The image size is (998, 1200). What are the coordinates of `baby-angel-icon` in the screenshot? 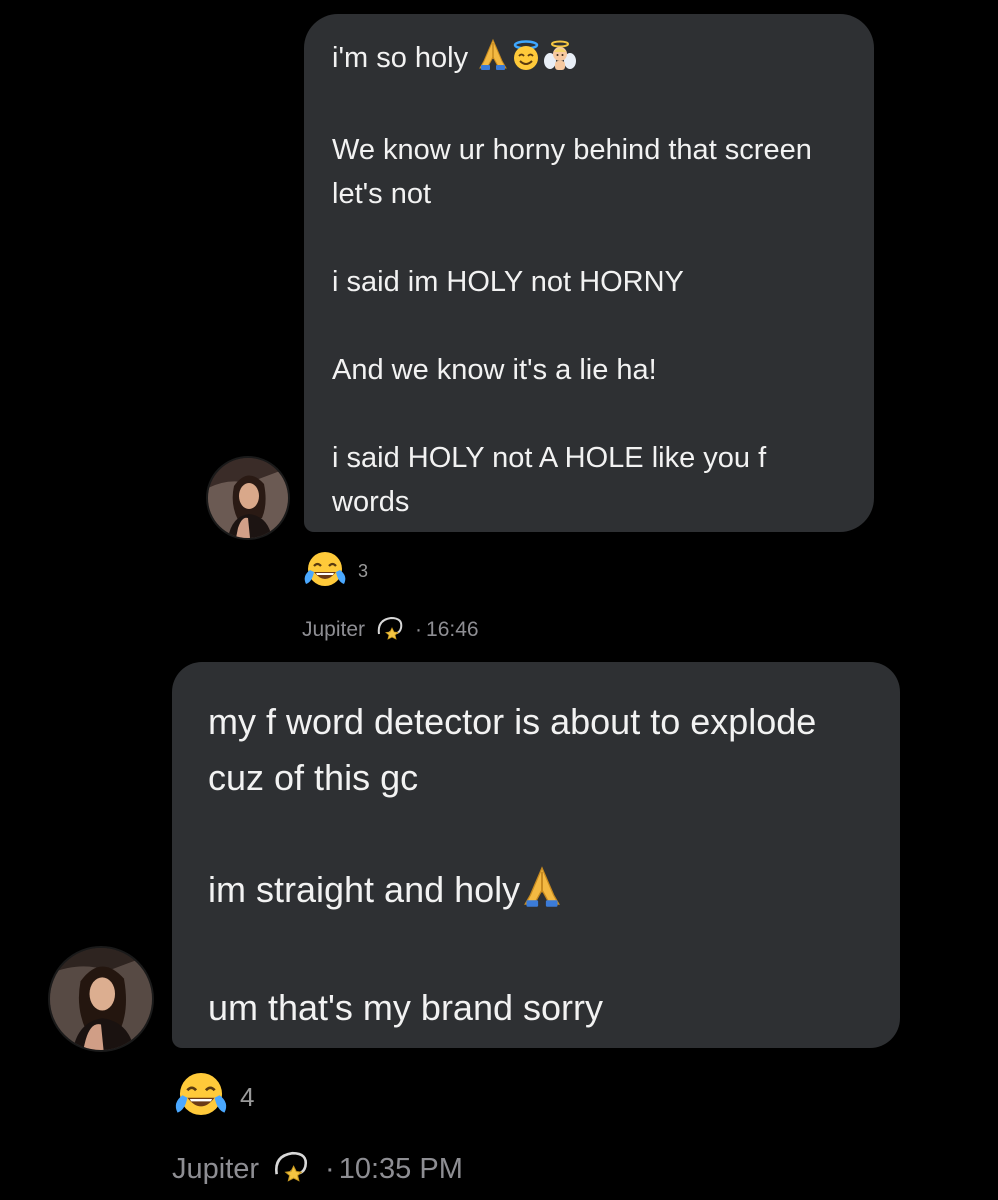 It's located at (560, 61).